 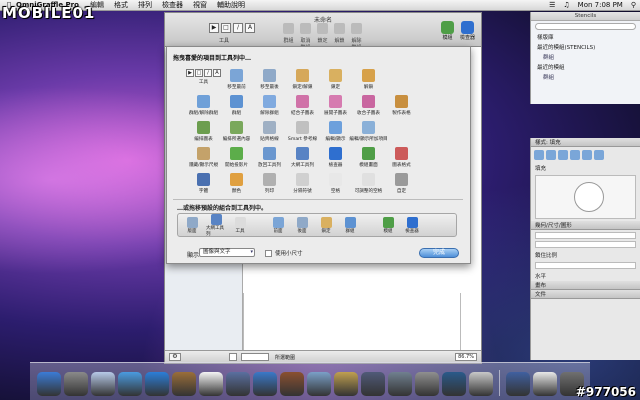 I want to click on toolbar-item: Smart 參考線, so click(x=302, y=132).